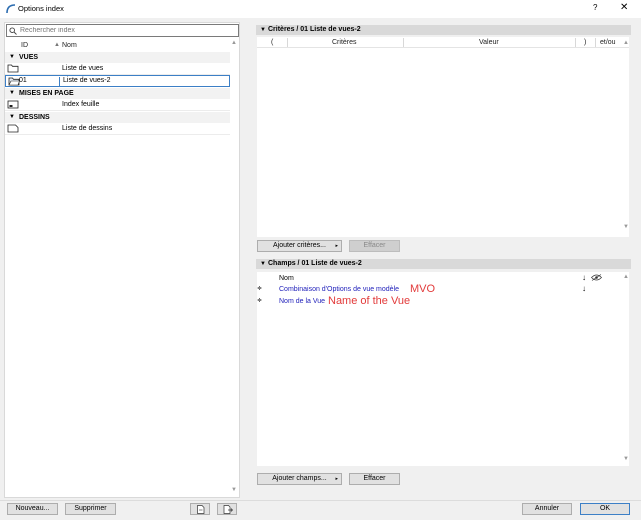  I want to click on import-button, so click(200, 509).